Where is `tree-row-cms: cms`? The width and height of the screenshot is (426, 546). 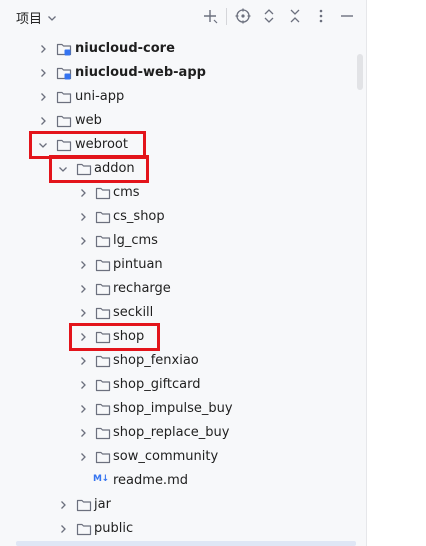
tree-row-cms: cms is located at coordinates (178, 193).